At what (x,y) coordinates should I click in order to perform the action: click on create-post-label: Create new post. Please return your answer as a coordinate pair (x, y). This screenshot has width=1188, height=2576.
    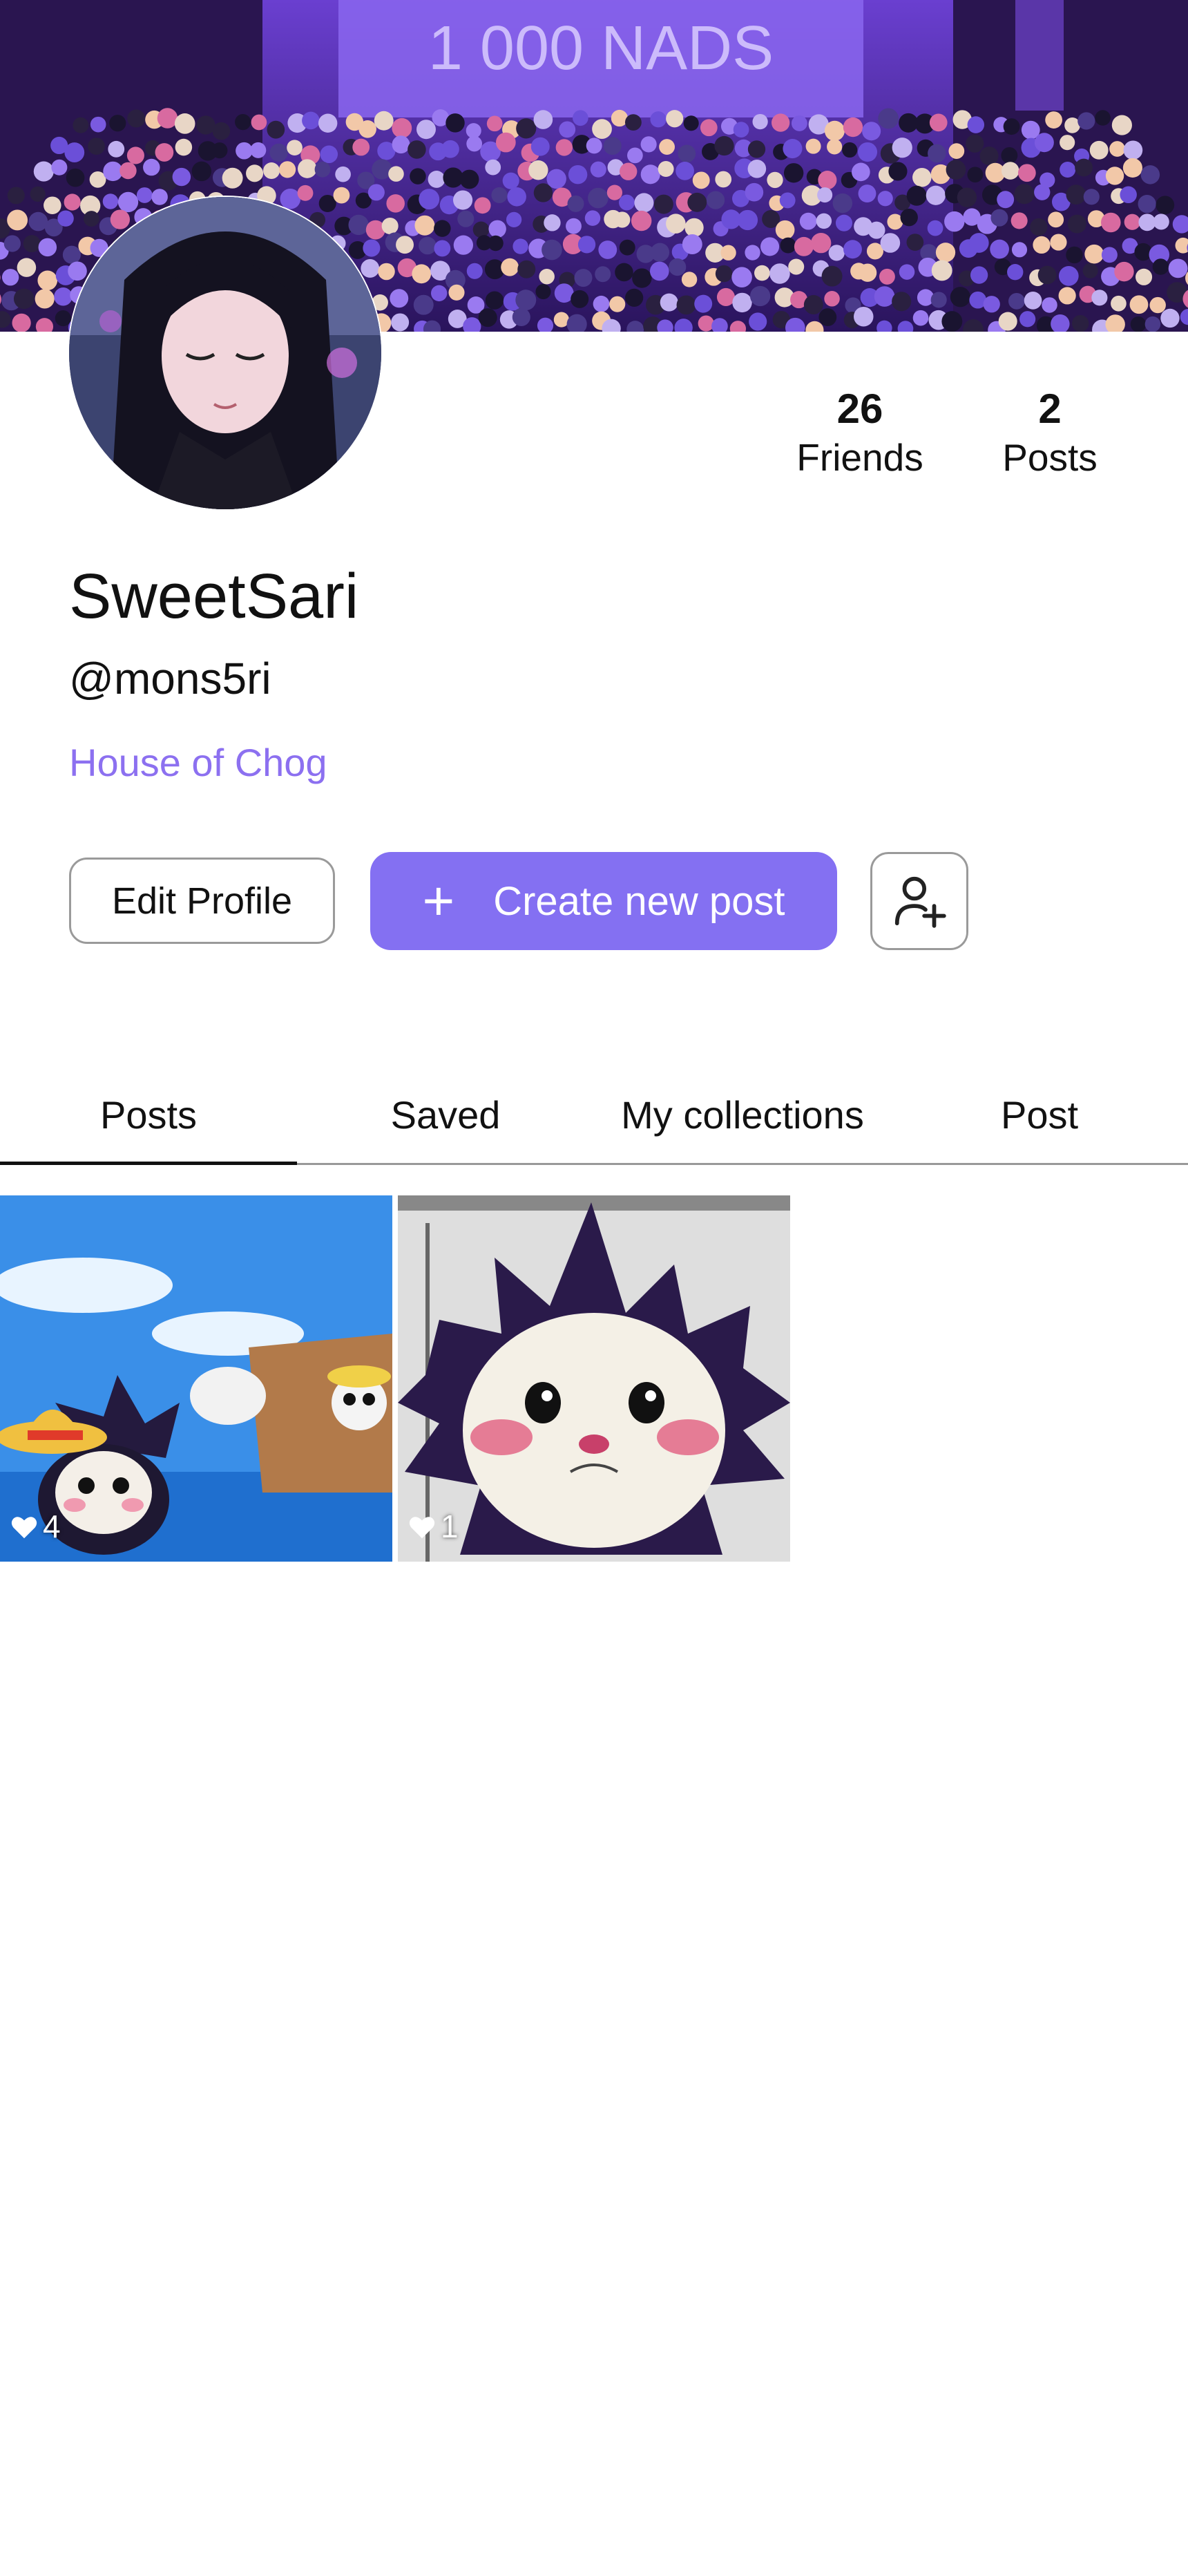
    Looking at the image, I should click on (639, 901).